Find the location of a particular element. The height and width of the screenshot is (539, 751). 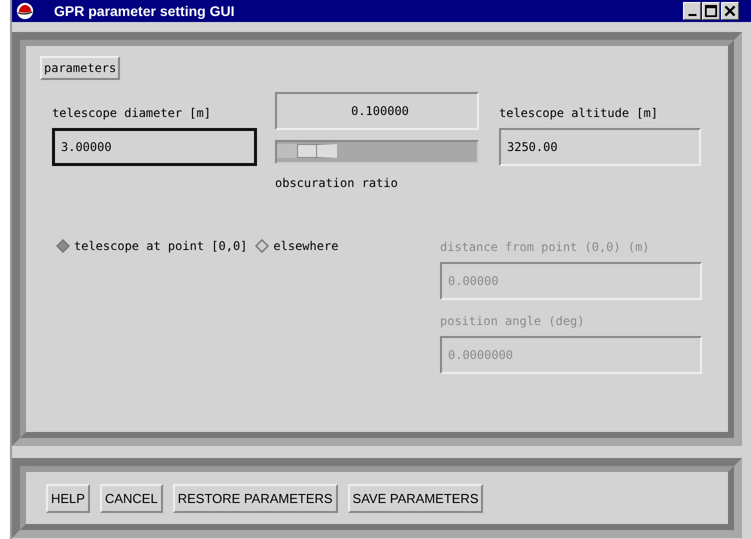

action-button: CANCEL is located at coordinates (131, 498).